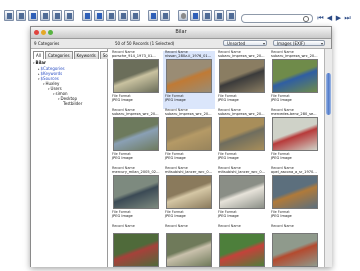  Describe the element at coordinates (328, 158) in the screenshot. I see `vertical-scrollbar` at that location.